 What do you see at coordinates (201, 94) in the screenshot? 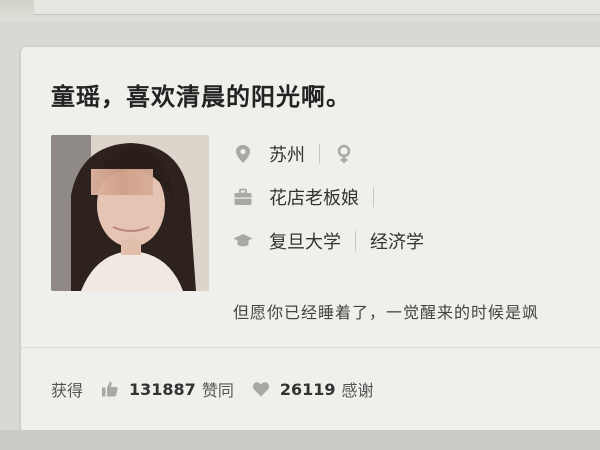
I see `profile-headline: 童瑶，喜欢清晨的阳光啊。` at bounding box center [201, 94].